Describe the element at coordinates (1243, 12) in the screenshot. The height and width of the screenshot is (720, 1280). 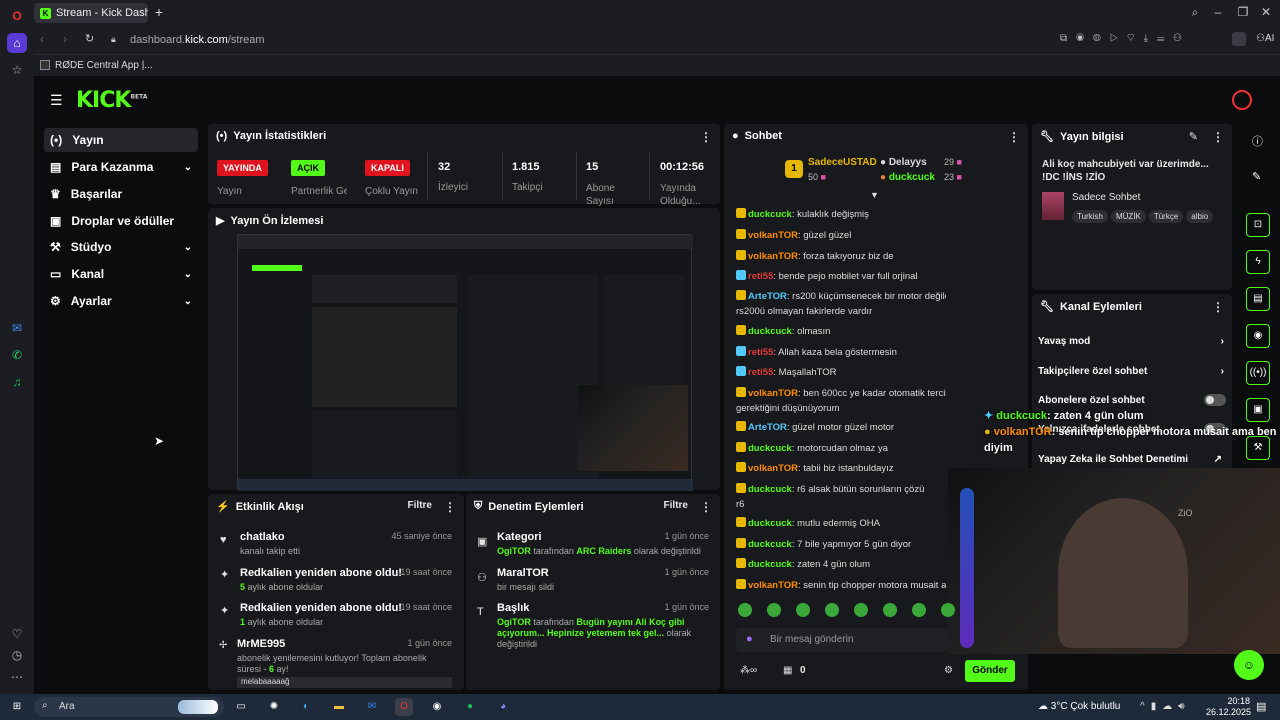
I see `maximize-button: ❐` at that location.